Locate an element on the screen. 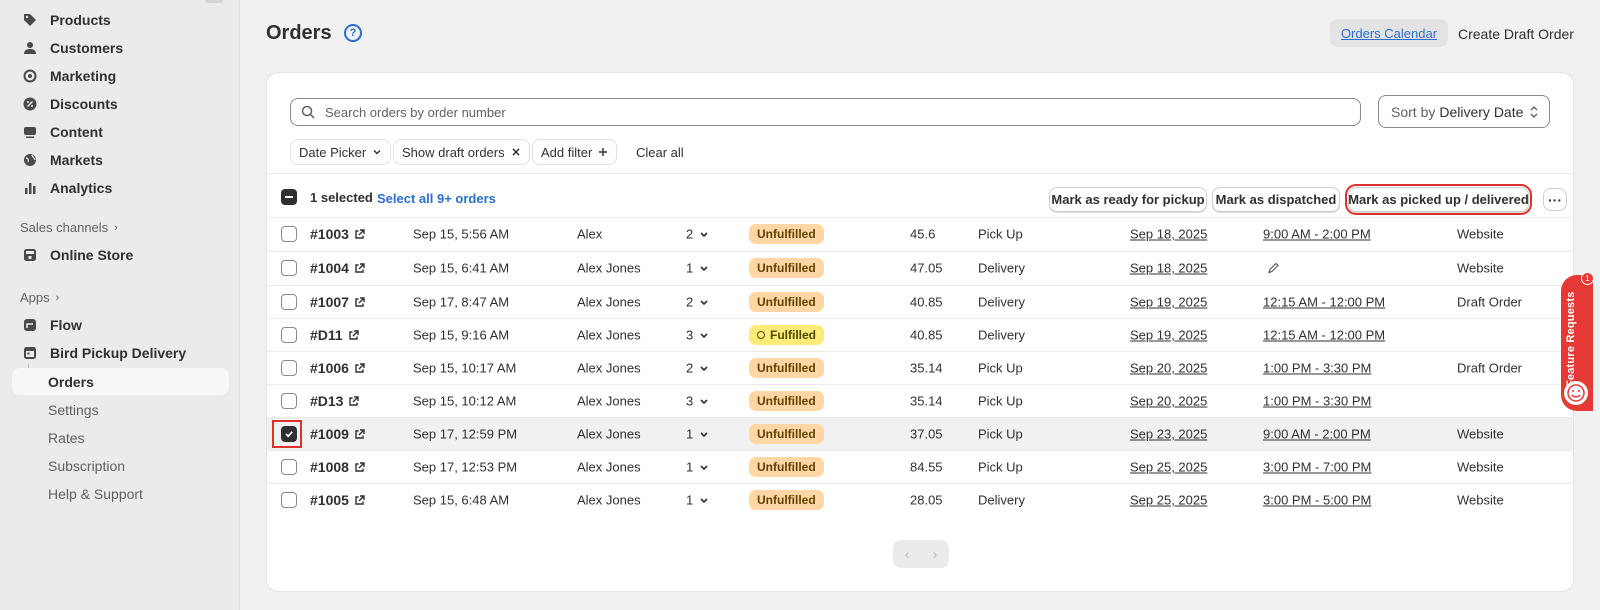  mark-picked-up-delivered-button: Mark as picked up / delivered is located at coordinates (1438, 199).